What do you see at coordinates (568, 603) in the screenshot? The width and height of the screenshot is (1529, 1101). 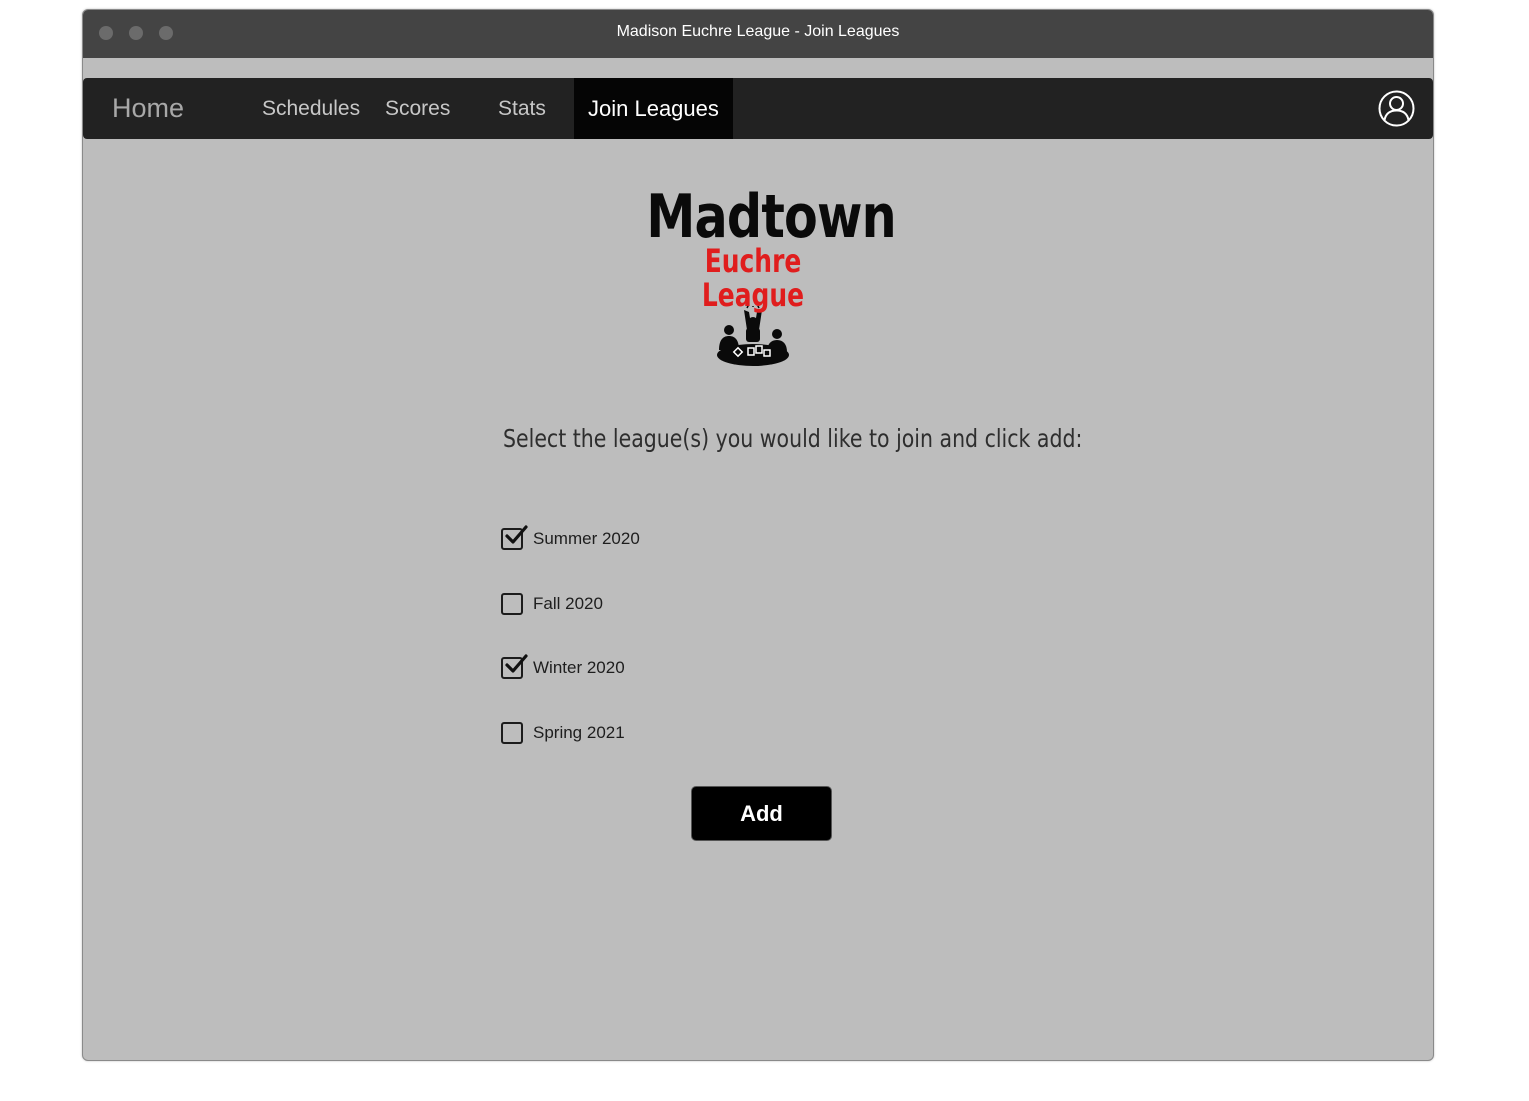 I see `league-option-label: Fall 2020` at bounding box center [568, 603].